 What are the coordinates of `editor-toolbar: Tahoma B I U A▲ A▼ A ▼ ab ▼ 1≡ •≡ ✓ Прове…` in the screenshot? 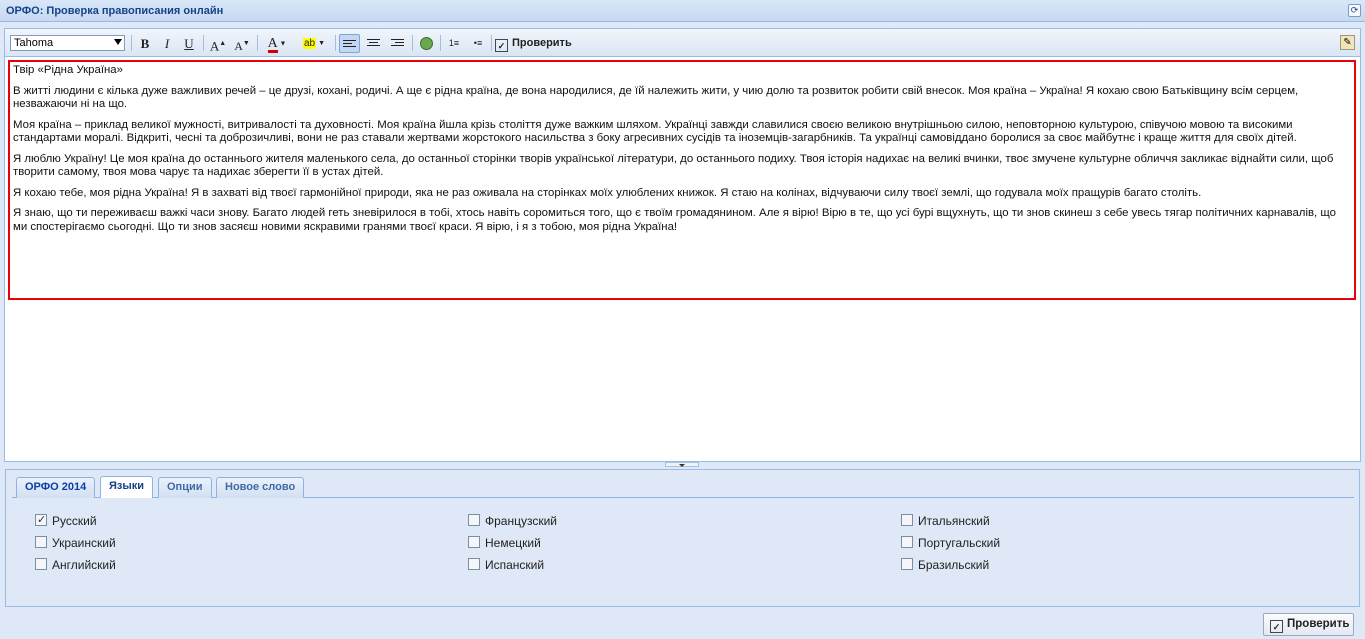 It's located at (682, 43).